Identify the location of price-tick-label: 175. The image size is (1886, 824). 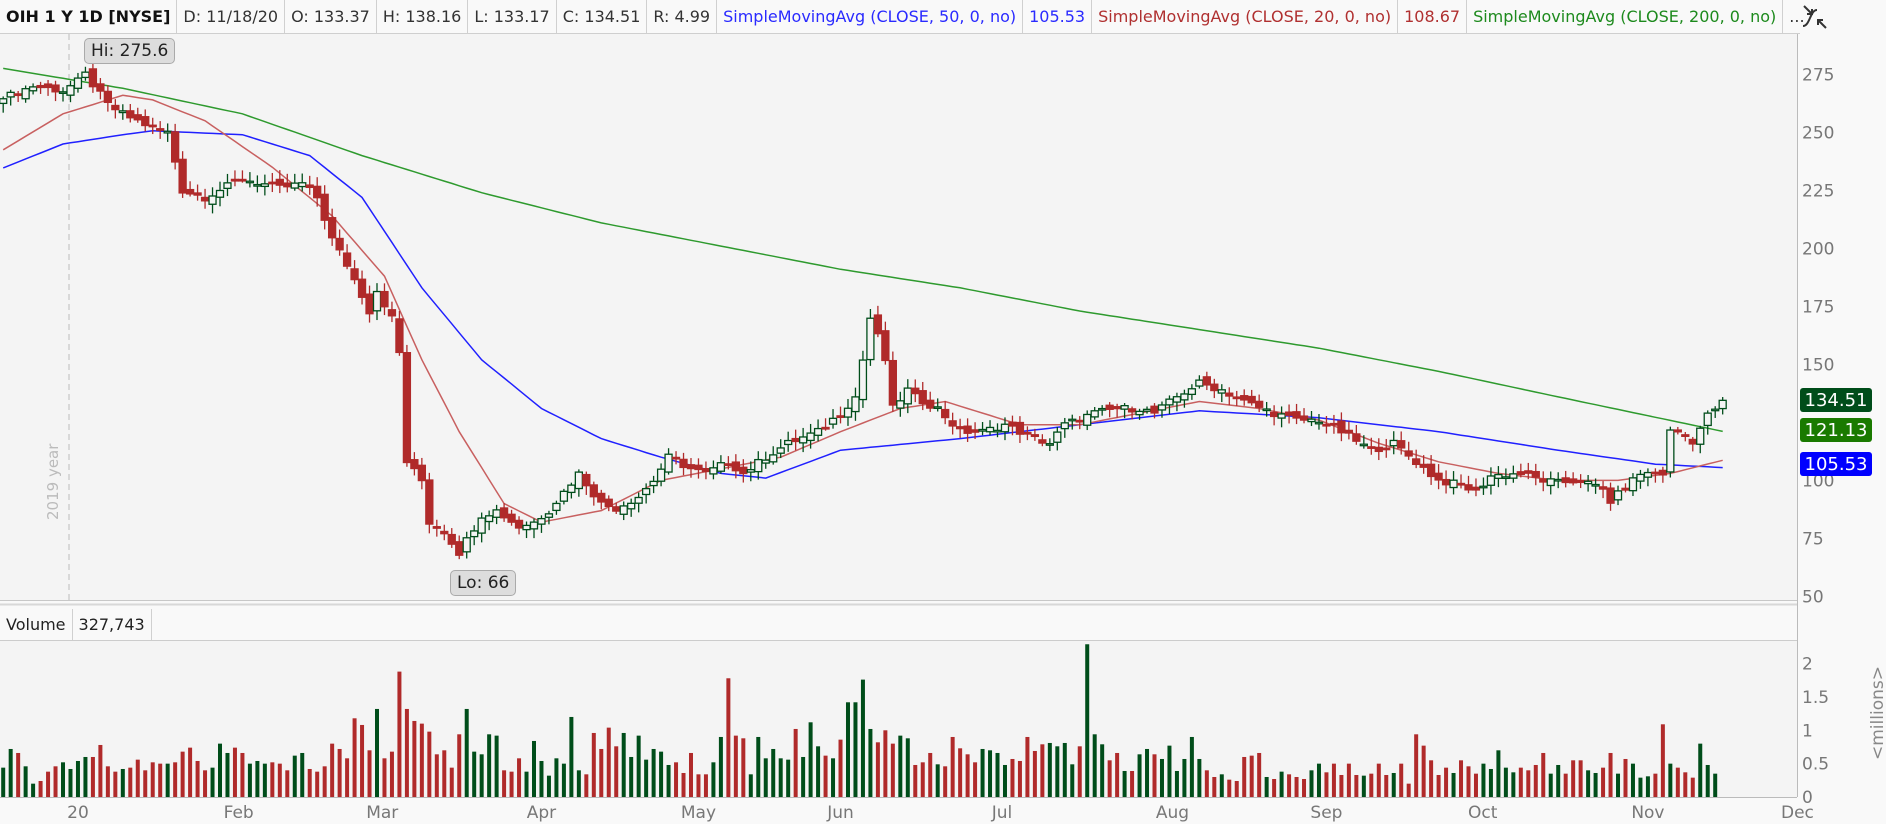
(1818, 307).